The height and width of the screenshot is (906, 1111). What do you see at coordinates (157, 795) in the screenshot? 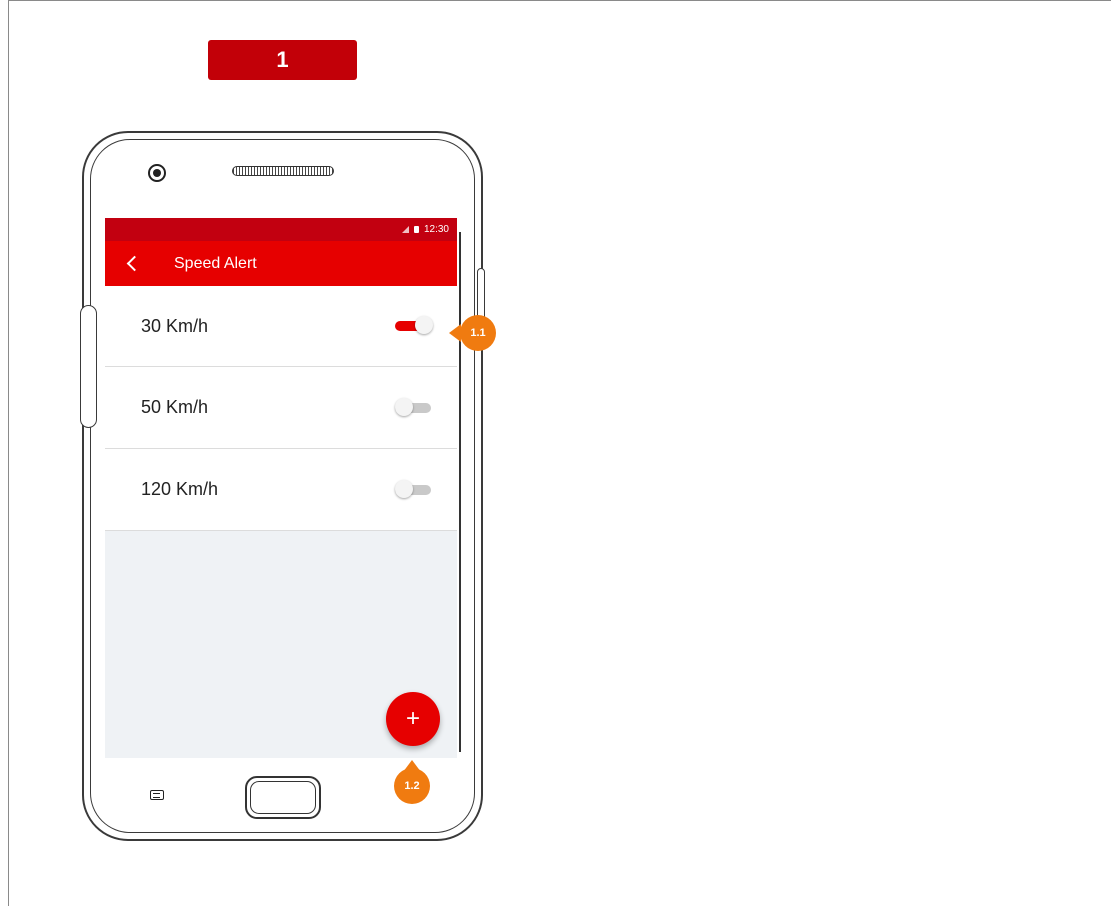
I see `menu-key-icon` at bounding box center [157, 795].